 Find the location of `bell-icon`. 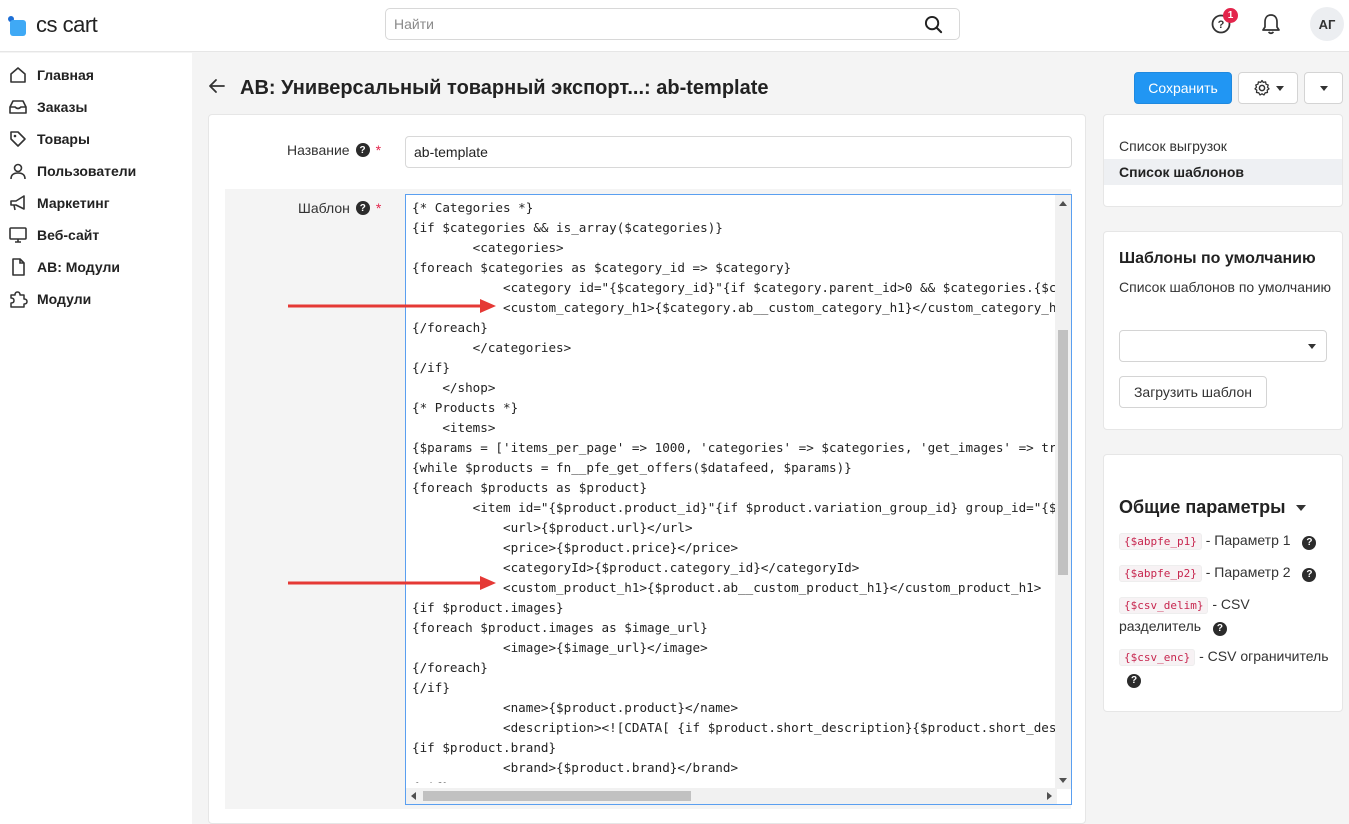

bell-icon is located at coordinates (1271, 24).